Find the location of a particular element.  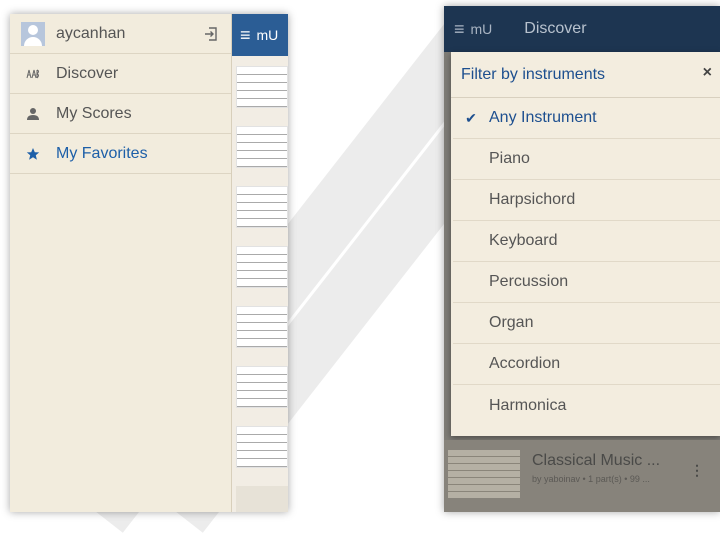

instrument-name: Accordion is located at coordinates (525, 363).